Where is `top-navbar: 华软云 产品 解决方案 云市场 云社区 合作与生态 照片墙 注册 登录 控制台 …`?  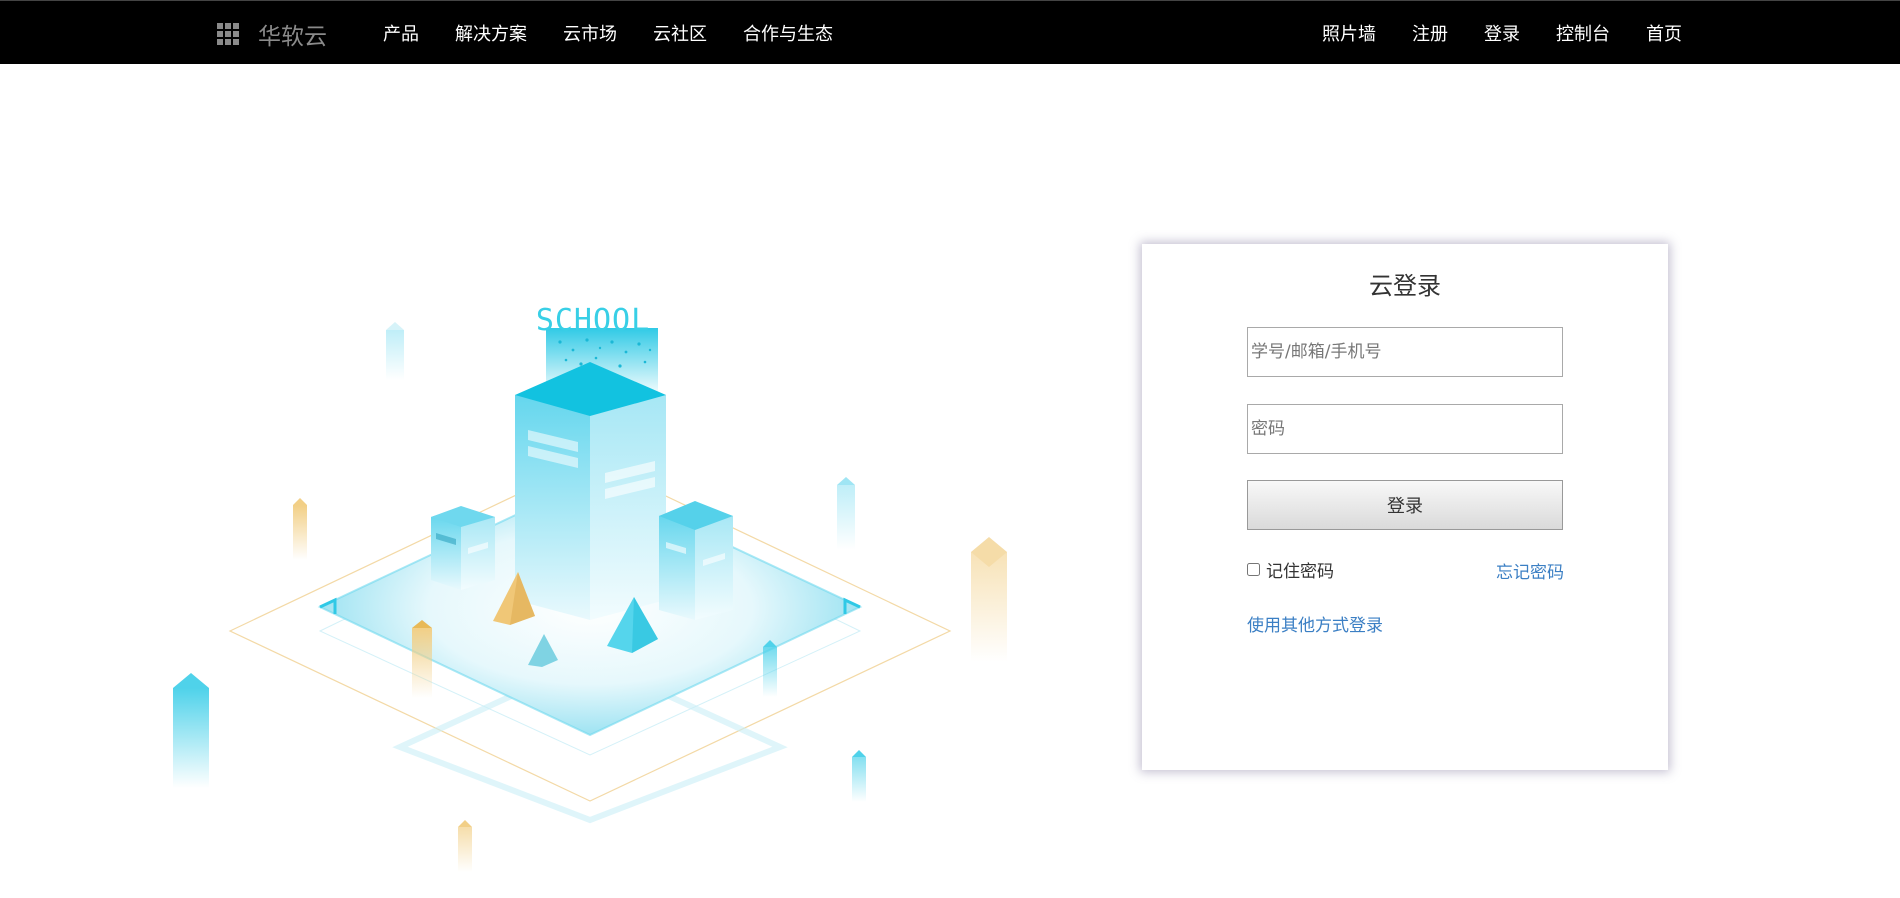
top-navbar: 华软云 产品 解决方案 云市场 云社区 合作与生态 照片墙 注册 登录 控制台 … is located at coordinates (950, 32).